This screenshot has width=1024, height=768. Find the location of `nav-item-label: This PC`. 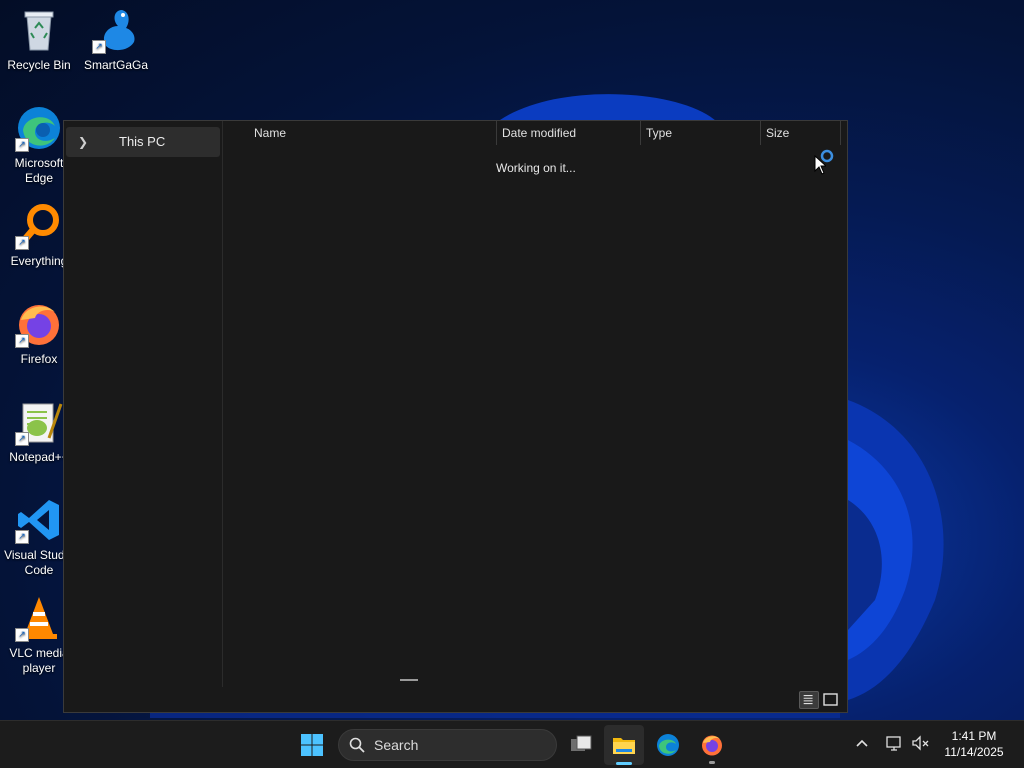

nav-item-label: This PC is located at coordinates (142, 141).